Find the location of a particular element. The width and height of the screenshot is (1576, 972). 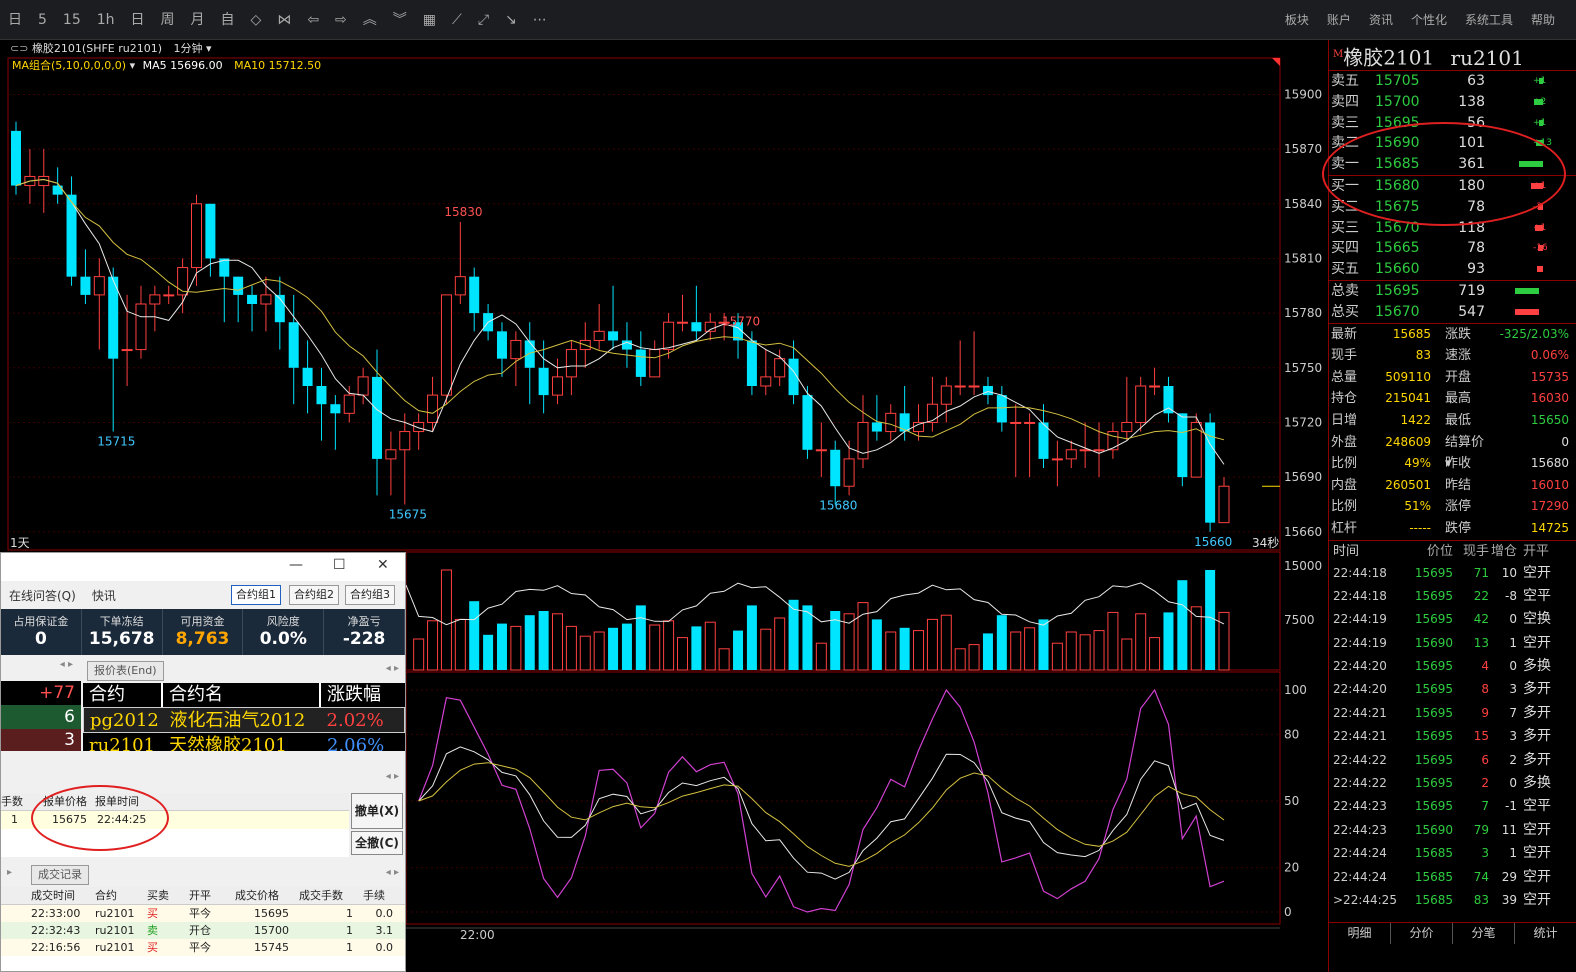

tab-stats: 统计 is located at coordinates (1545, 933).